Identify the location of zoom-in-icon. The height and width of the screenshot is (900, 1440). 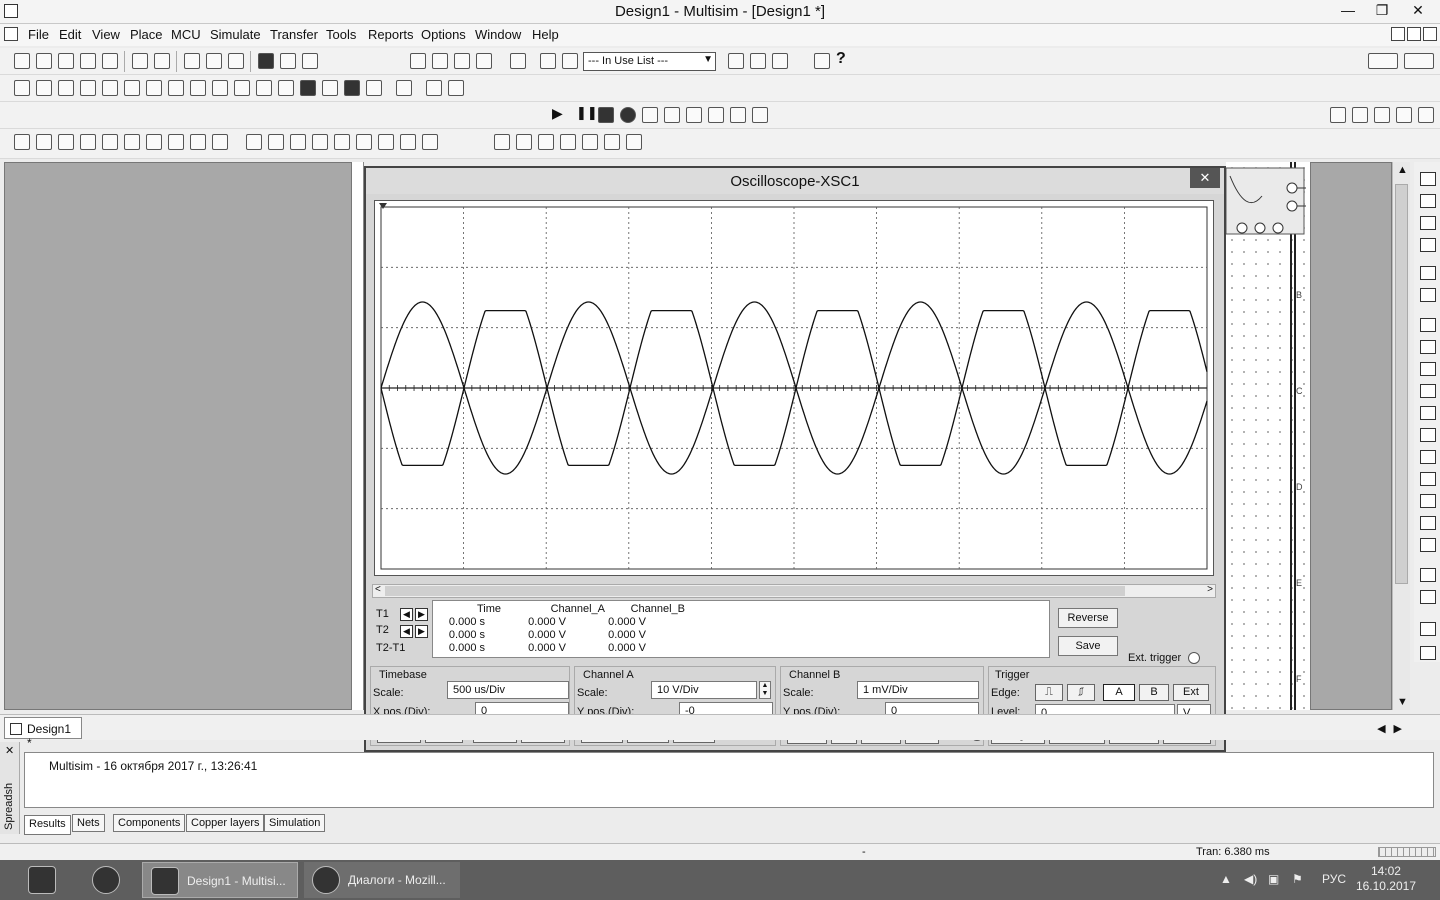
(1338, 115).